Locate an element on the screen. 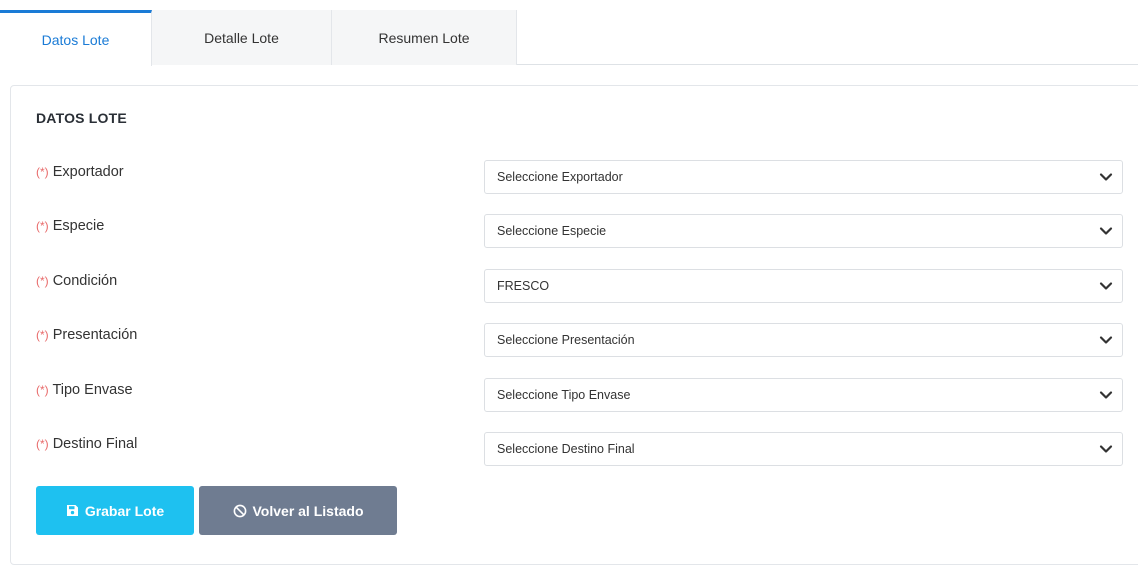 Image resolution: width=1138 pixels, height=565 pixels. field-label-text: Tipo Envase is located at coordinates (92, 390).